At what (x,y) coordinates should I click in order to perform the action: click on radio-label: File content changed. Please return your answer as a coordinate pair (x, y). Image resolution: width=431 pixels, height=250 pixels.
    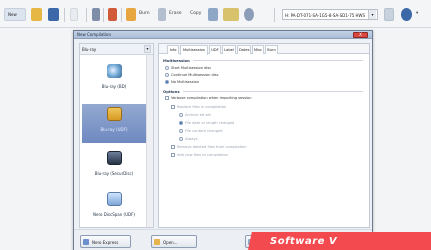
    Looking at the image, I should click on (204, 131).